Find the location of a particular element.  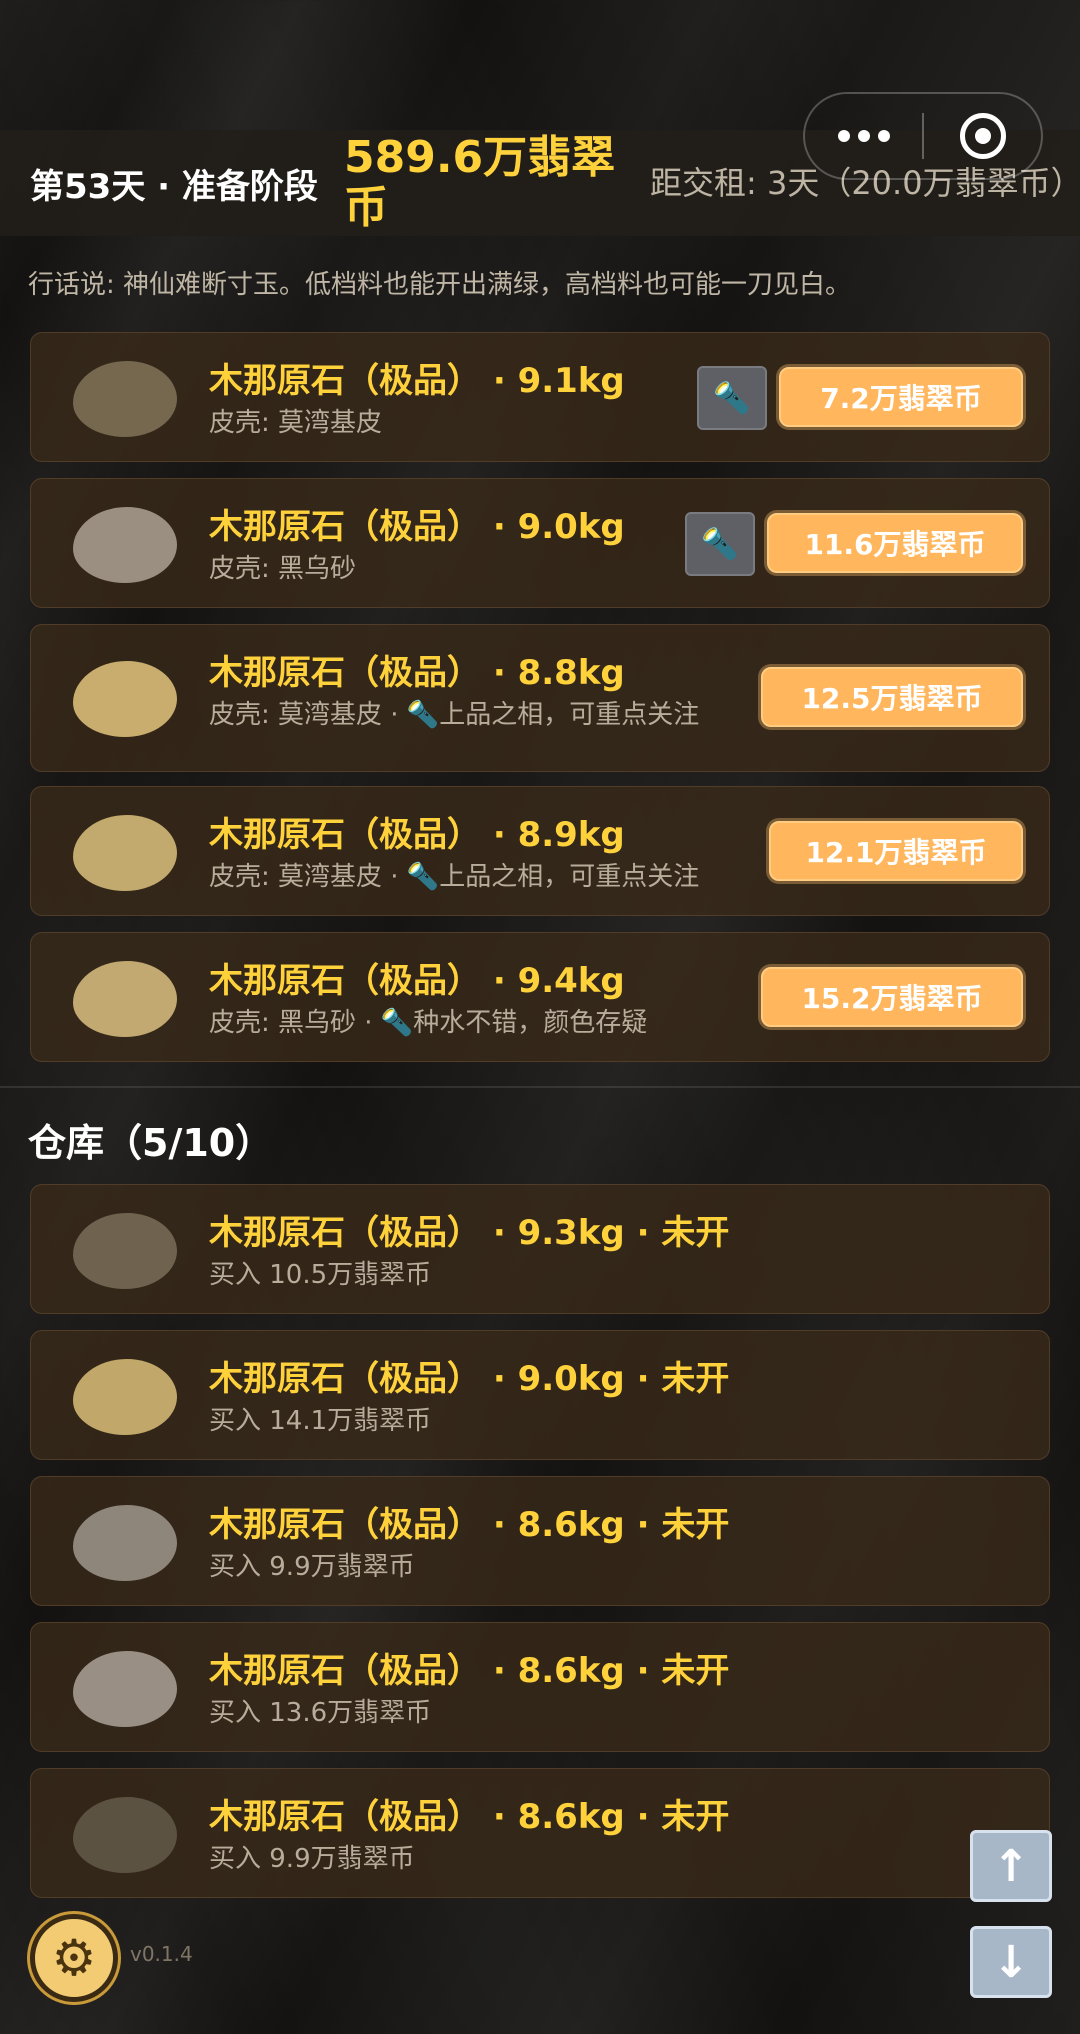

scroll-down-arrow-icon: ↓ is located at coordinates (1011, 1962).